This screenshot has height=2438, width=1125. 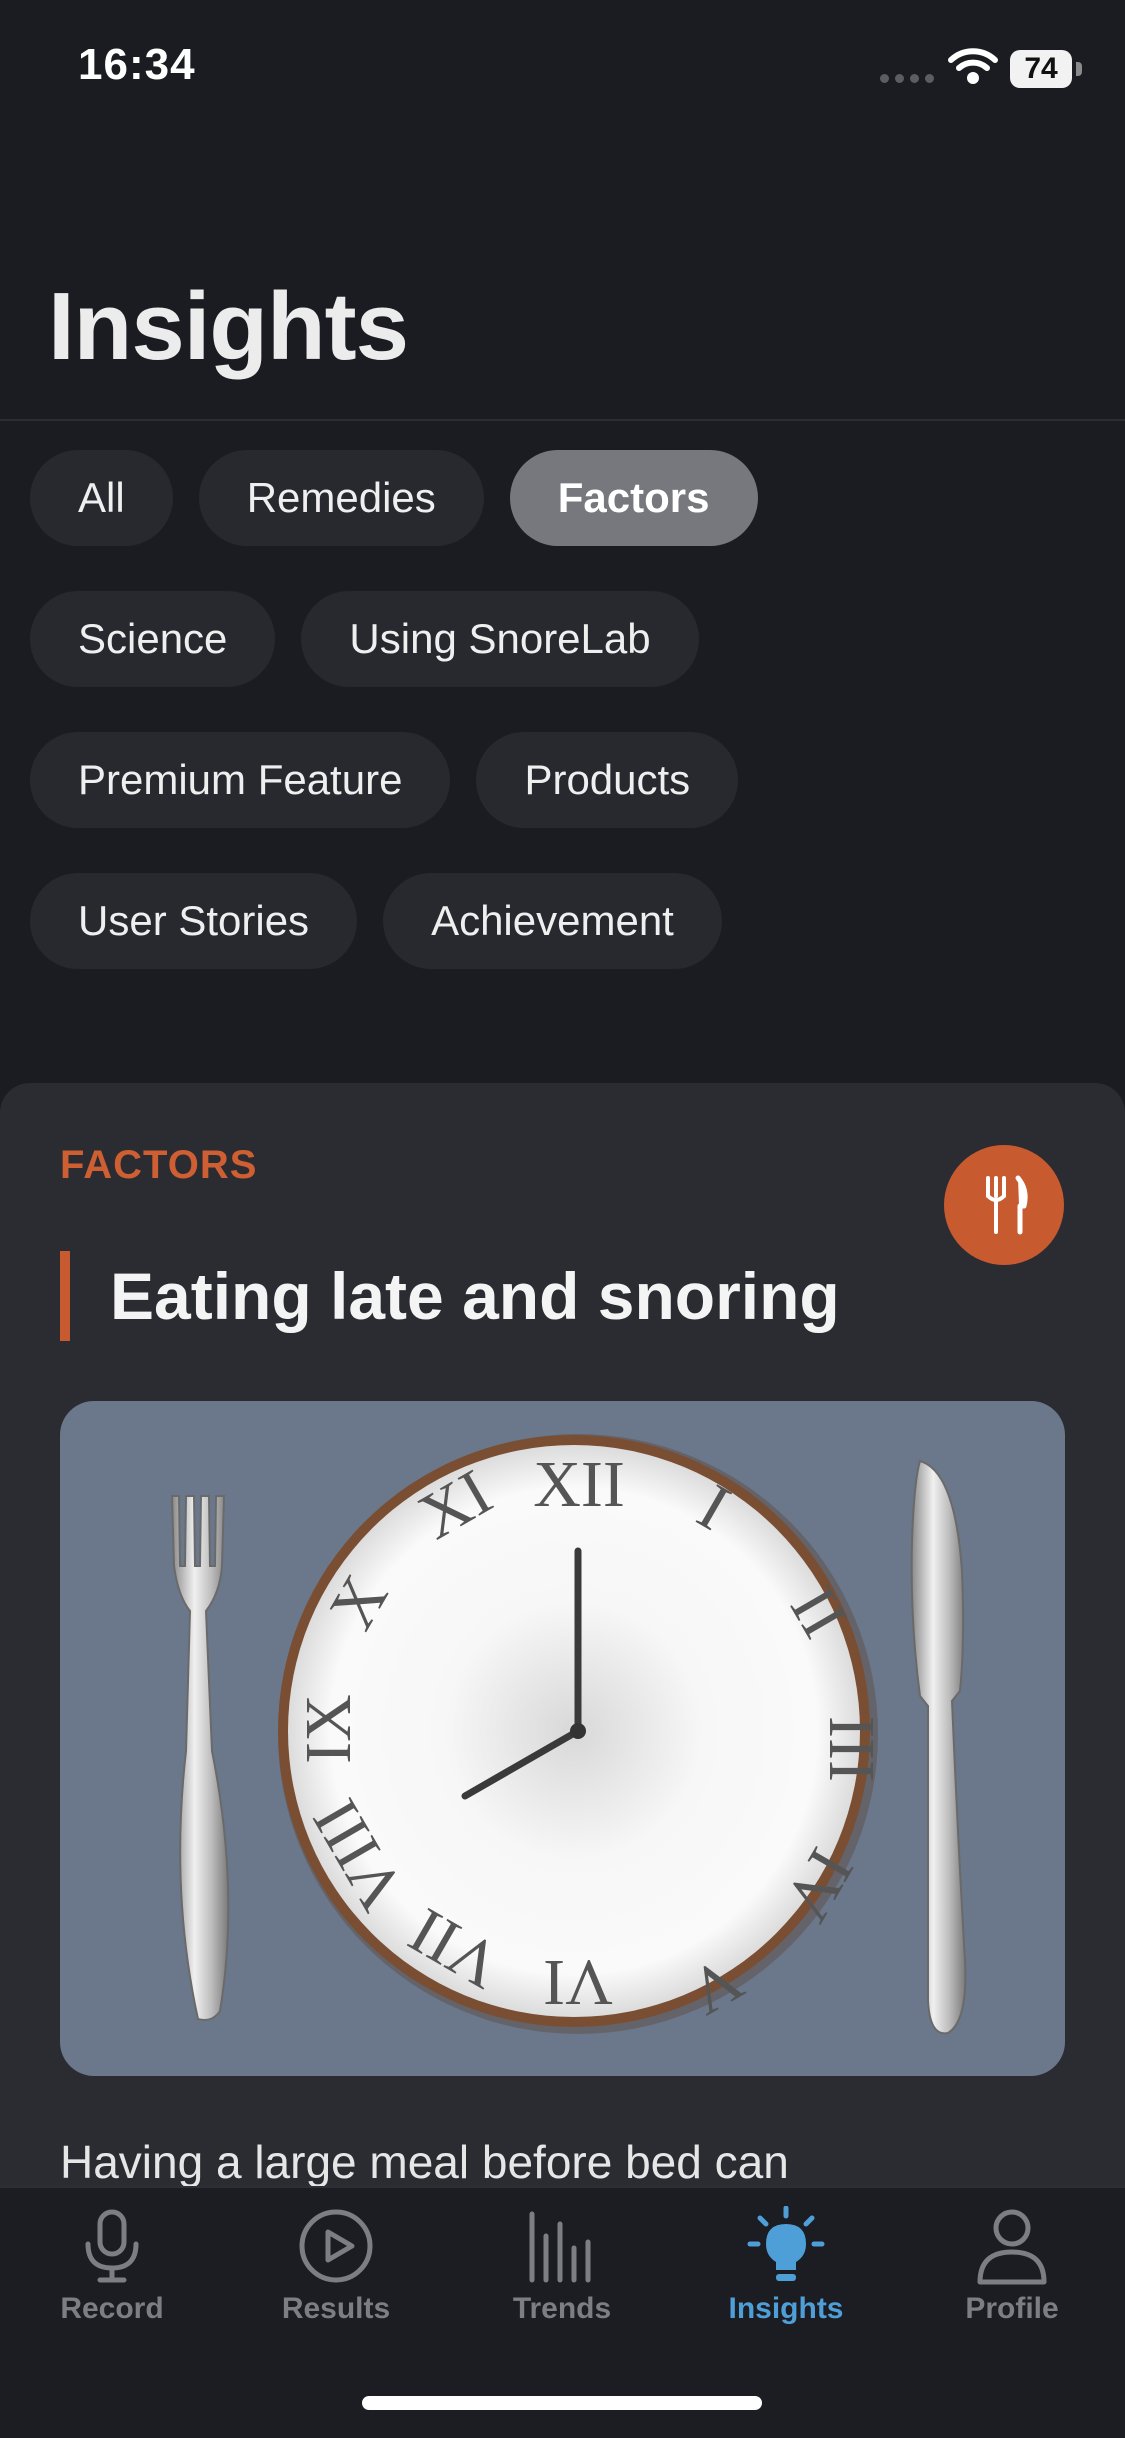 What do you see at coordinates (1012, 2308) in the screenshot?
I see `tab-label: Profile` at bounding box center [1012, 2308].